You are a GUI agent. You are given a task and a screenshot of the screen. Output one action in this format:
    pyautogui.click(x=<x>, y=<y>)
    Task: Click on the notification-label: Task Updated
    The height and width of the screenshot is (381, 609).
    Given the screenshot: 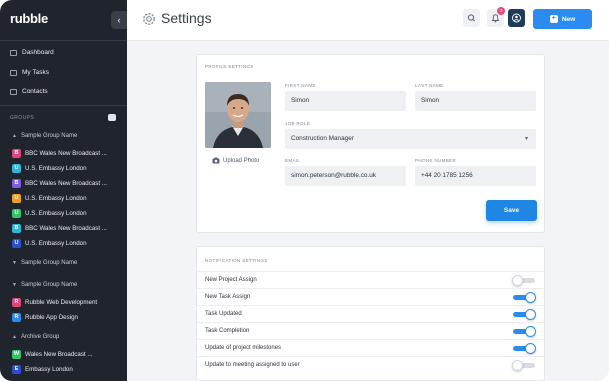 What is the action you would take?
    pyautogui.click(x=223, y=314)
    